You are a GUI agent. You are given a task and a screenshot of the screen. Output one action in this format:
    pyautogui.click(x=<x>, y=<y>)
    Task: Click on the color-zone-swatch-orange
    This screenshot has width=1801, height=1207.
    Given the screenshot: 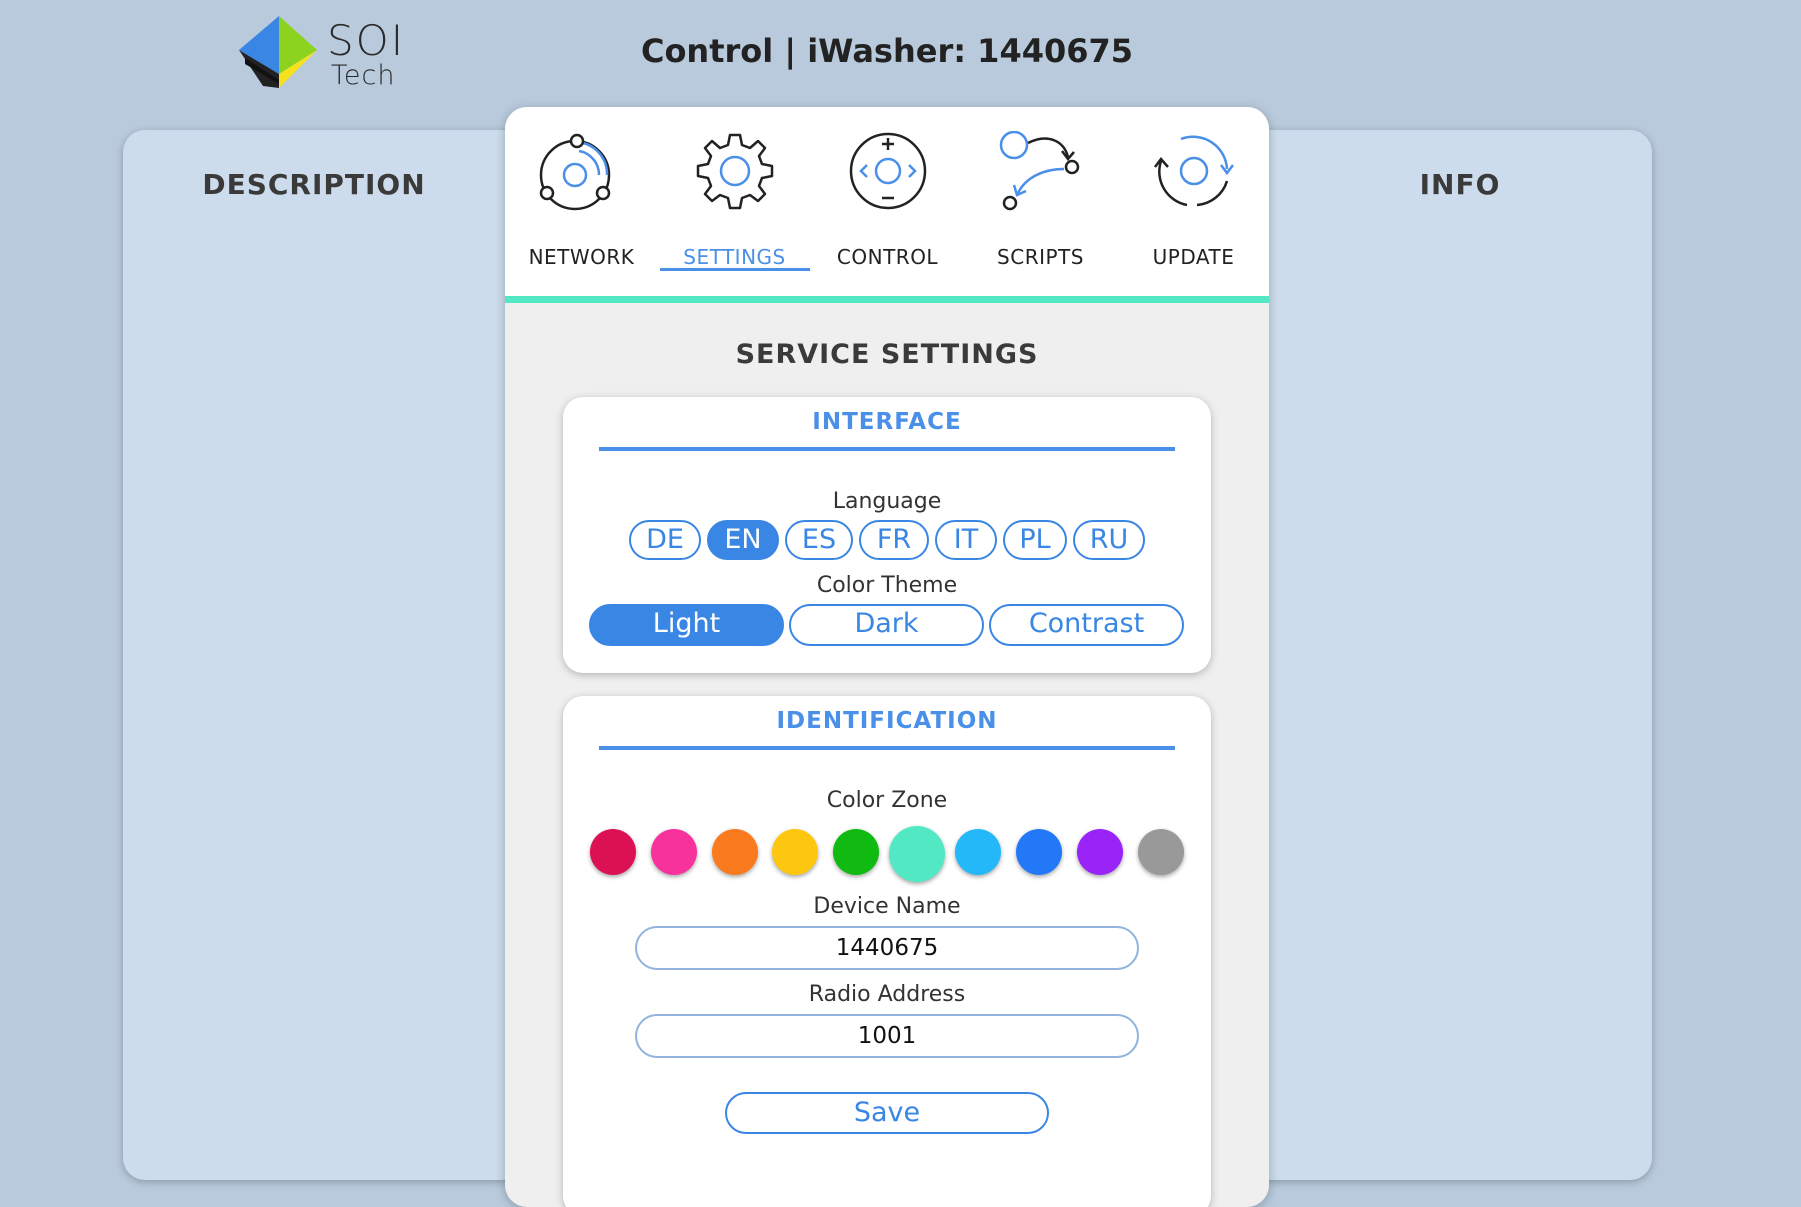 What is the action you would take?
    pyautogui.click(x=735, y=852)
    